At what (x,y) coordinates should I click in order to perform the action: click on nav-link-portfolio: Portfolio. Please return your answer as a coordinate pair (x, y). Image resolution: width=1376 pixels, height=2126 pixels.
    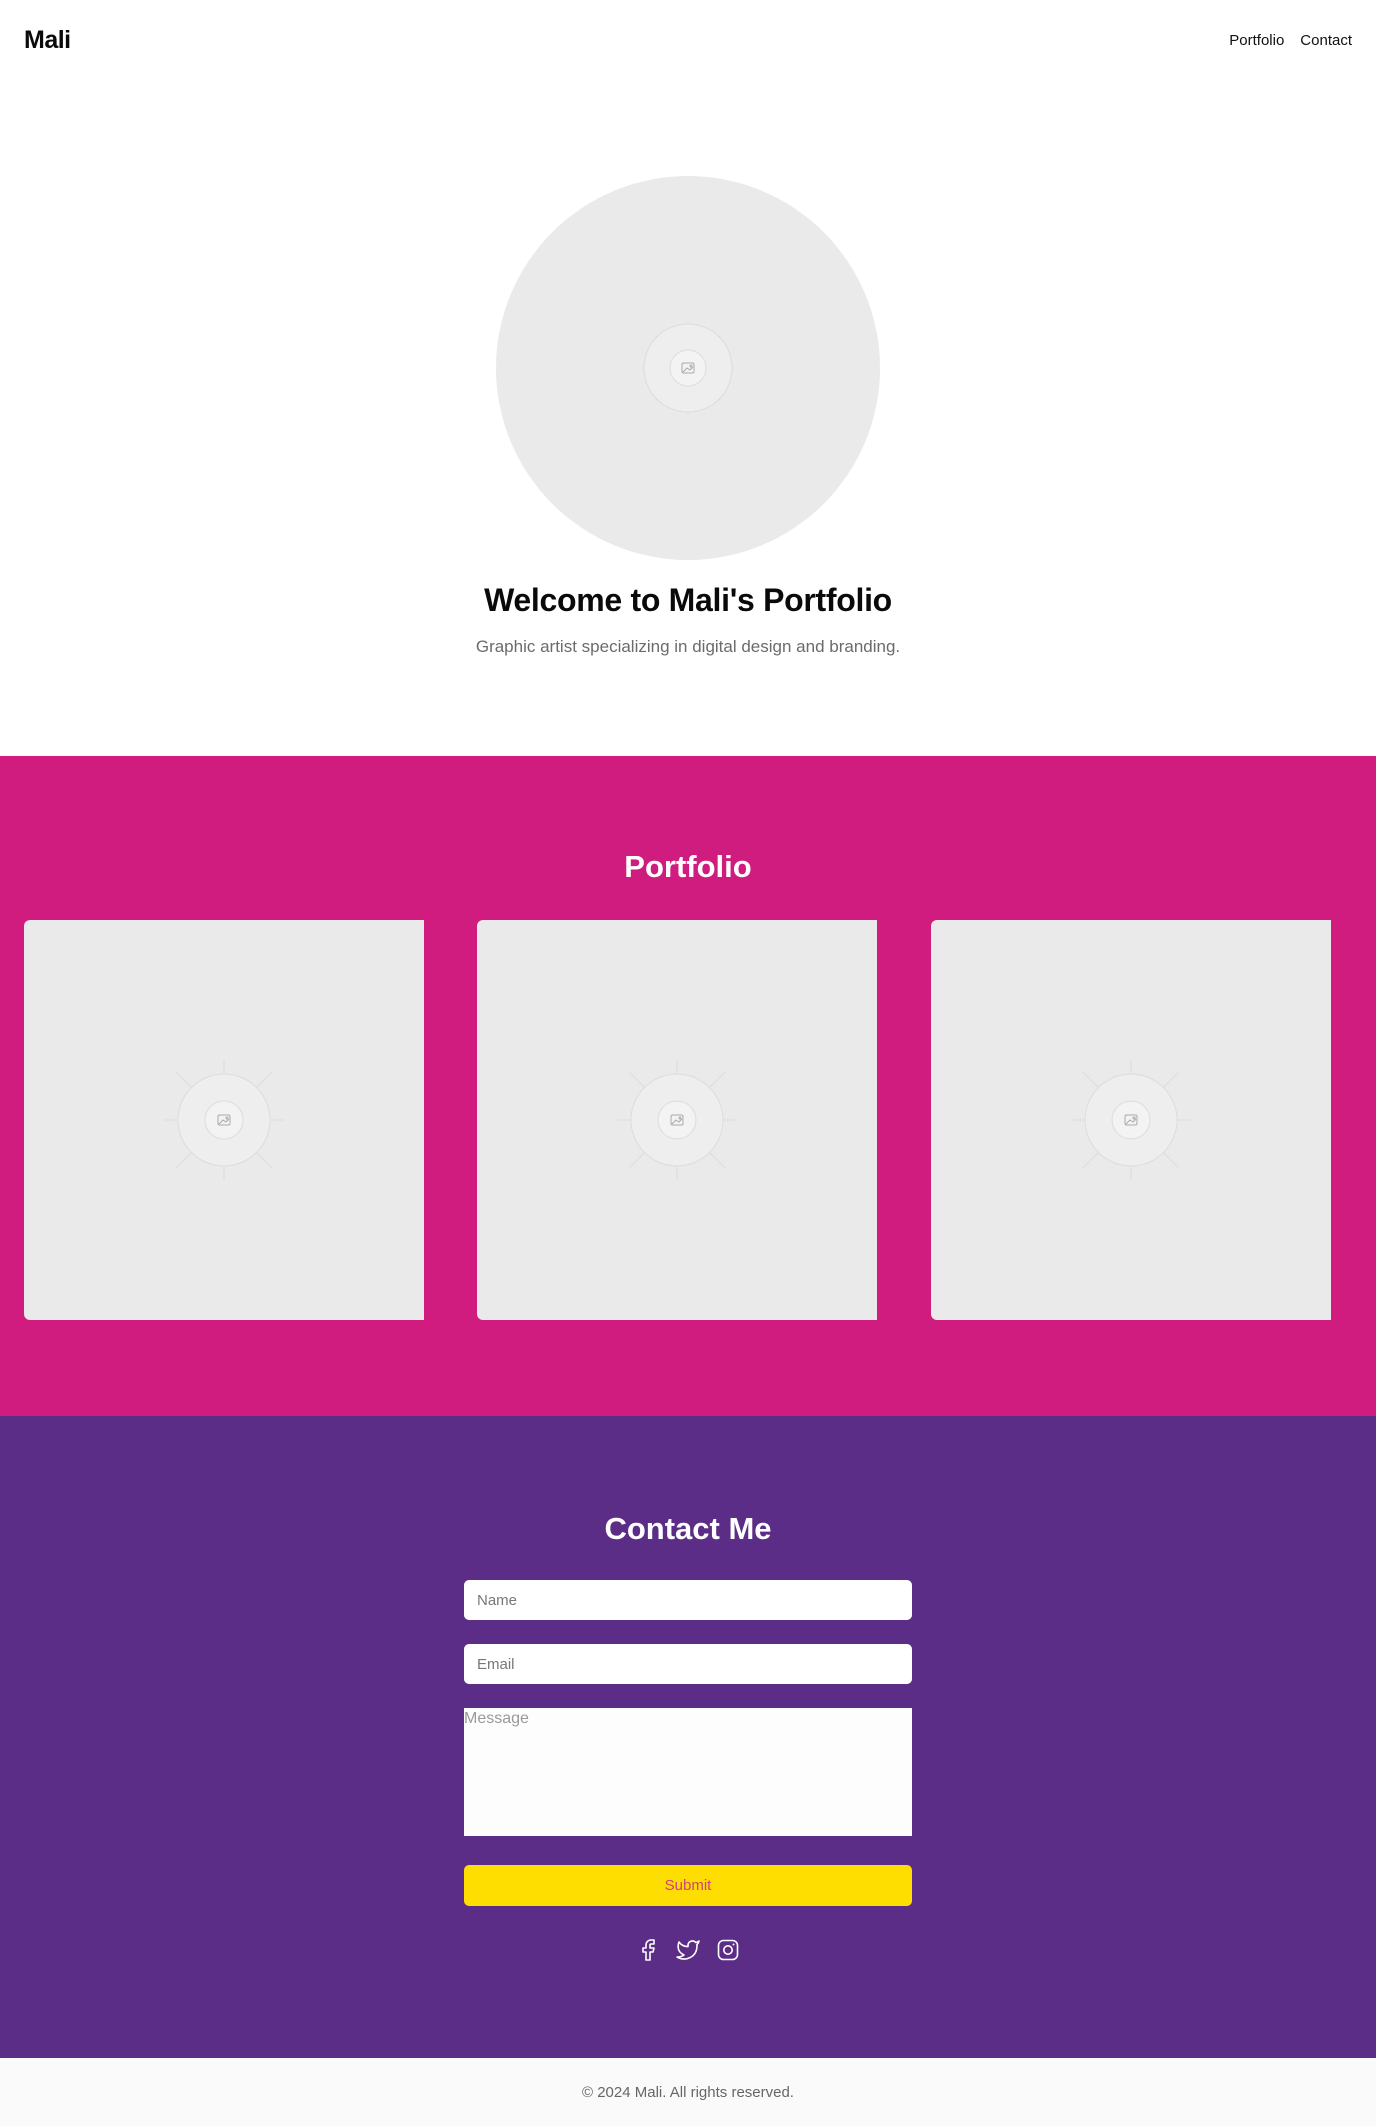
    Looking at the image, I should click on (1256, 40).